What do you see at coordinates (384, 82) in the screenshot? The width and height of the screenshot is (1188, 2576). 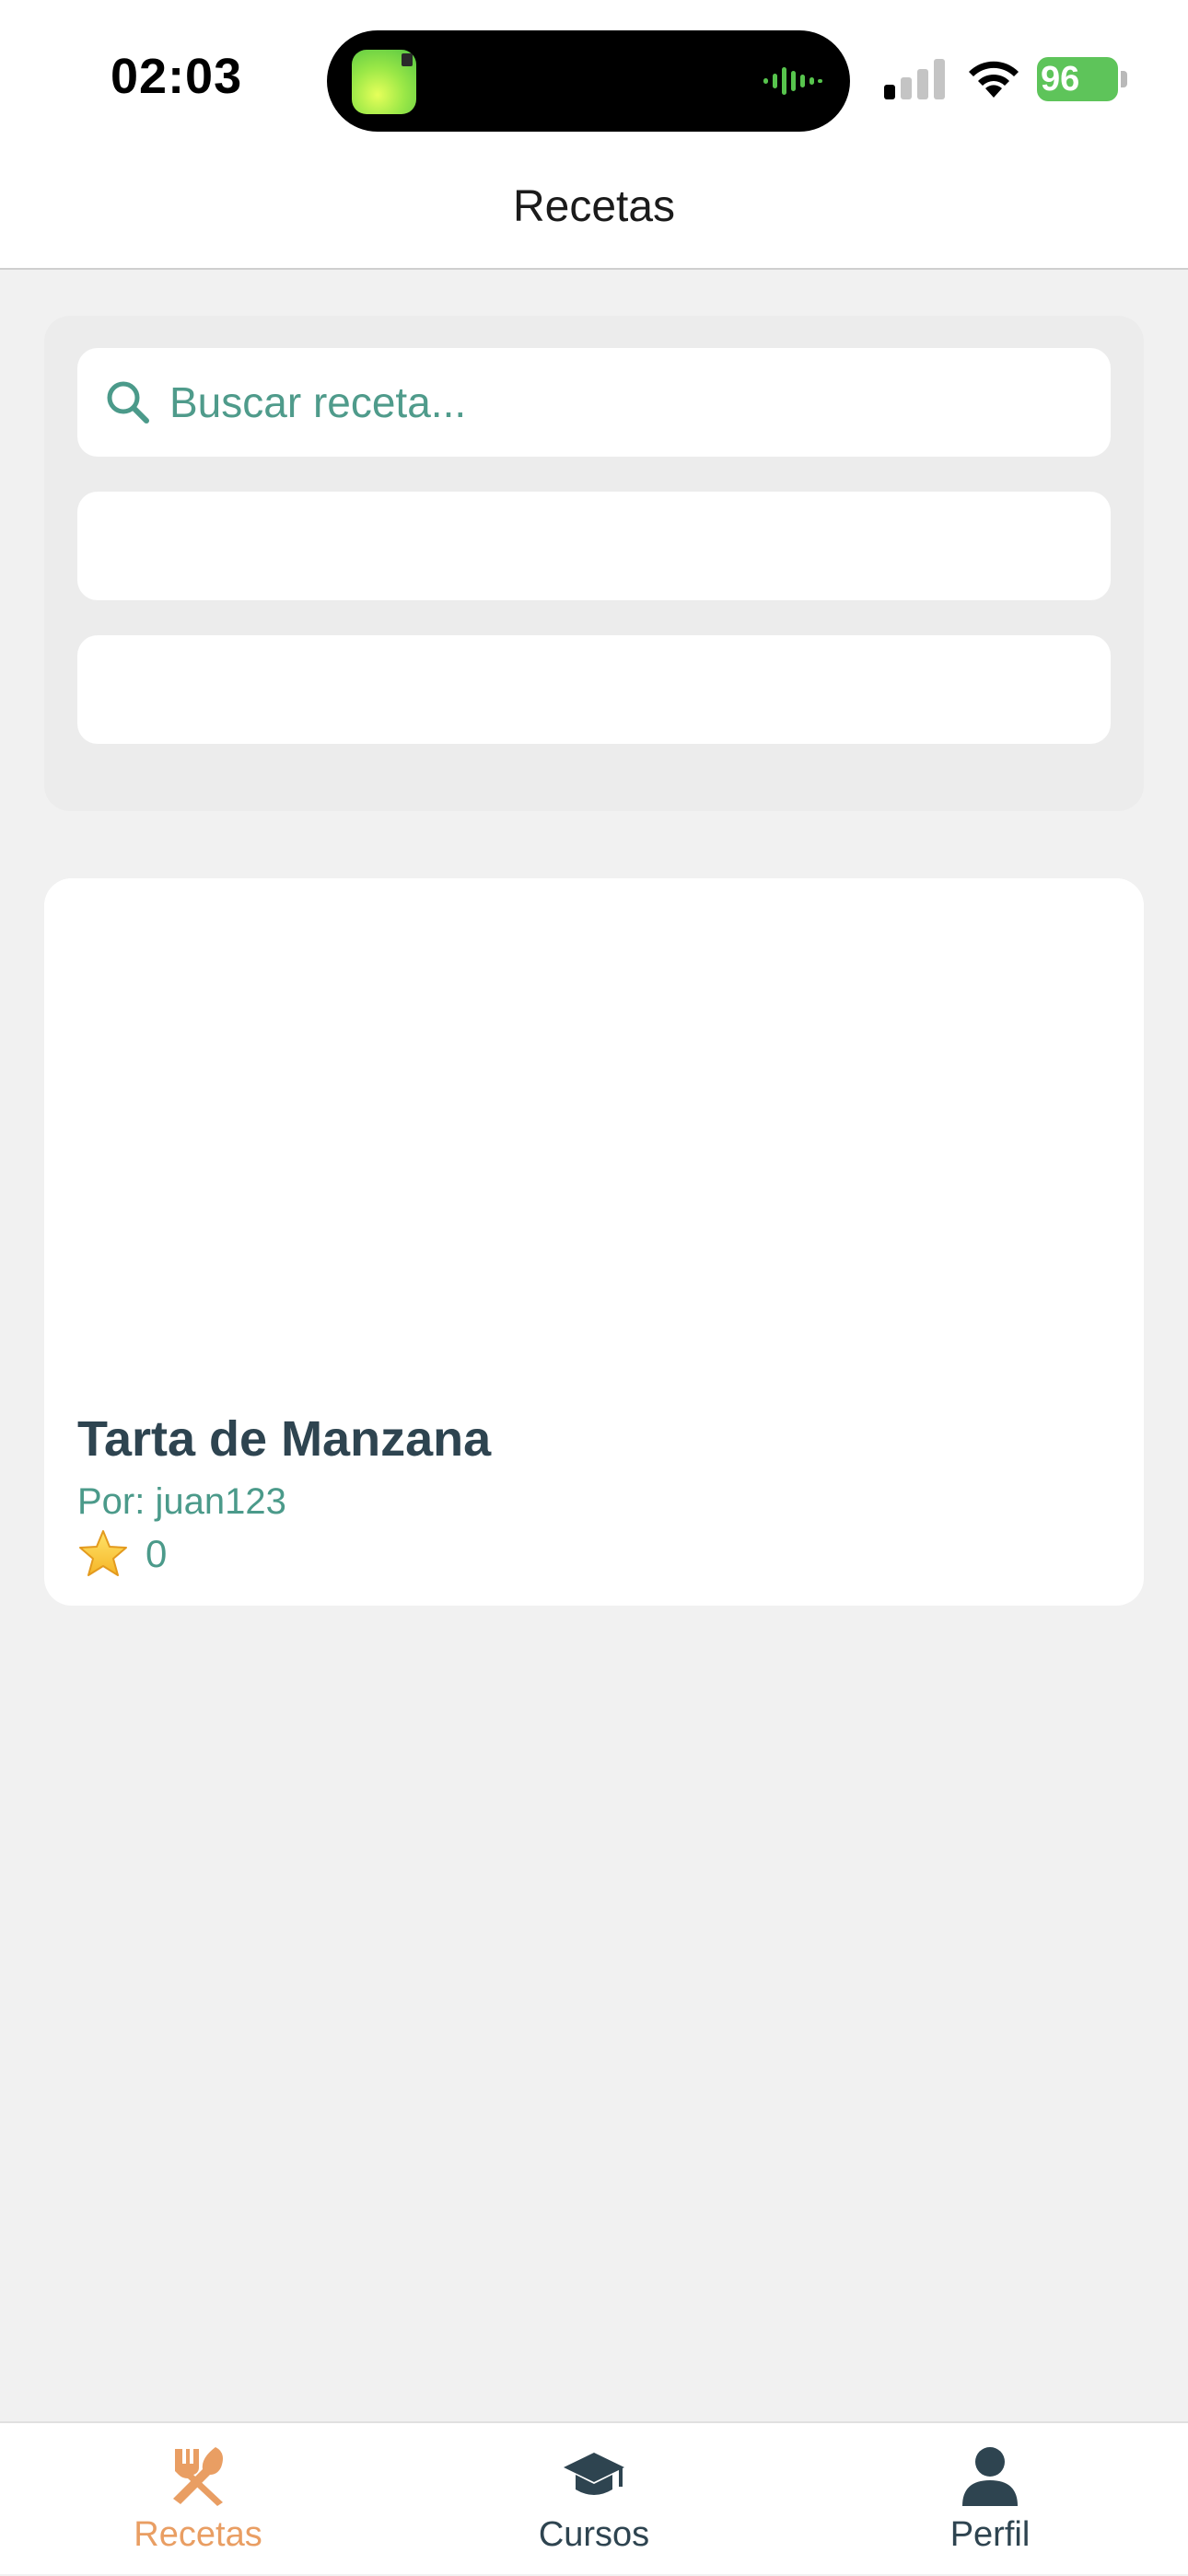 I see `now-playing-app-icon` at bounding box center [384, 82].